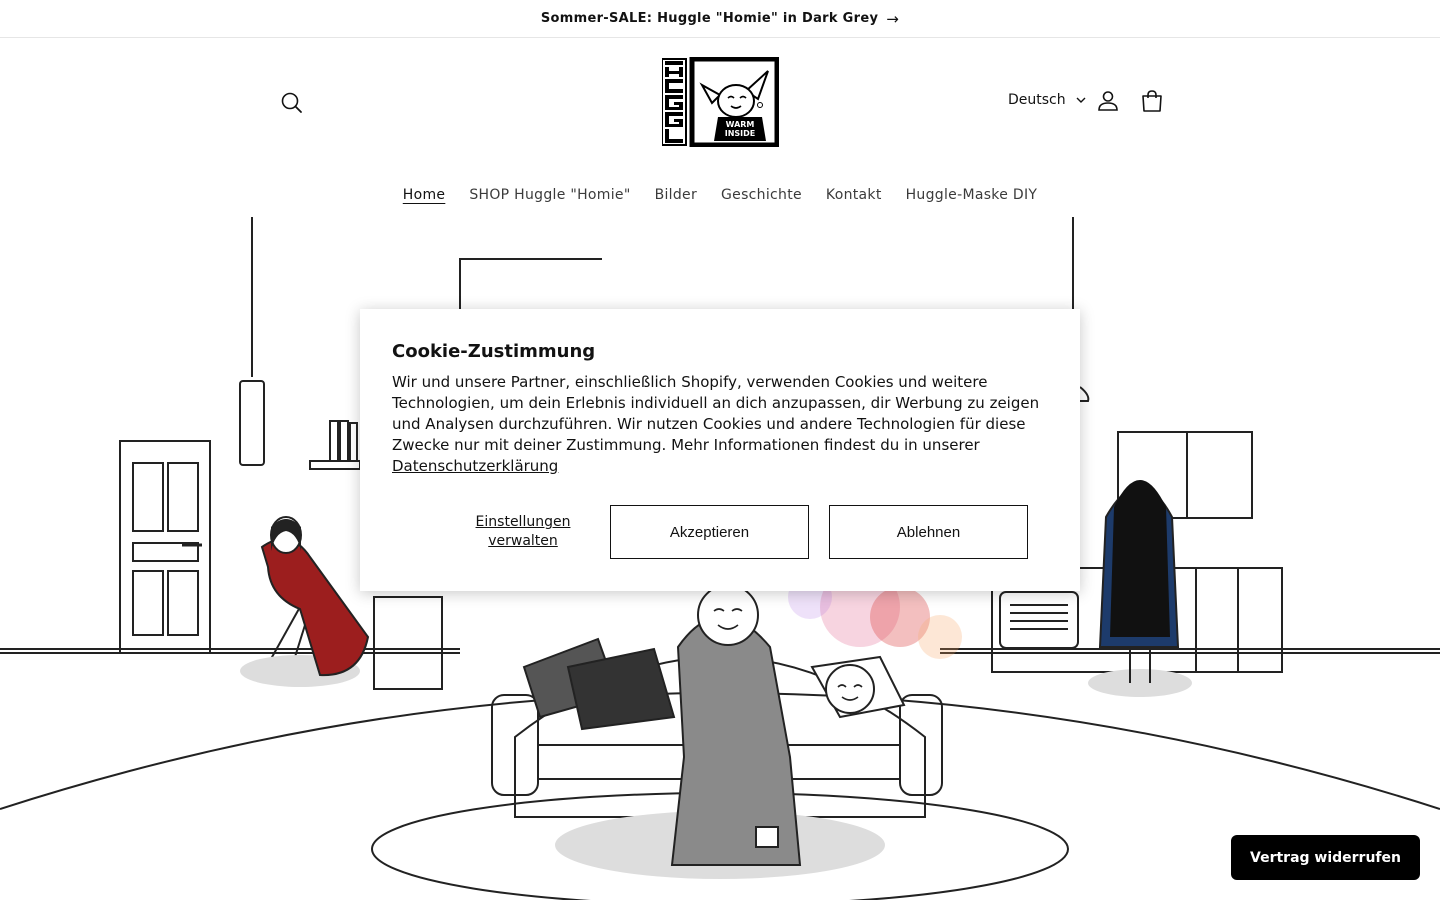 This screenshot has width=1440, height=900. I want to click on nav-item-kontakt: Kontakt, so click(854, 195).